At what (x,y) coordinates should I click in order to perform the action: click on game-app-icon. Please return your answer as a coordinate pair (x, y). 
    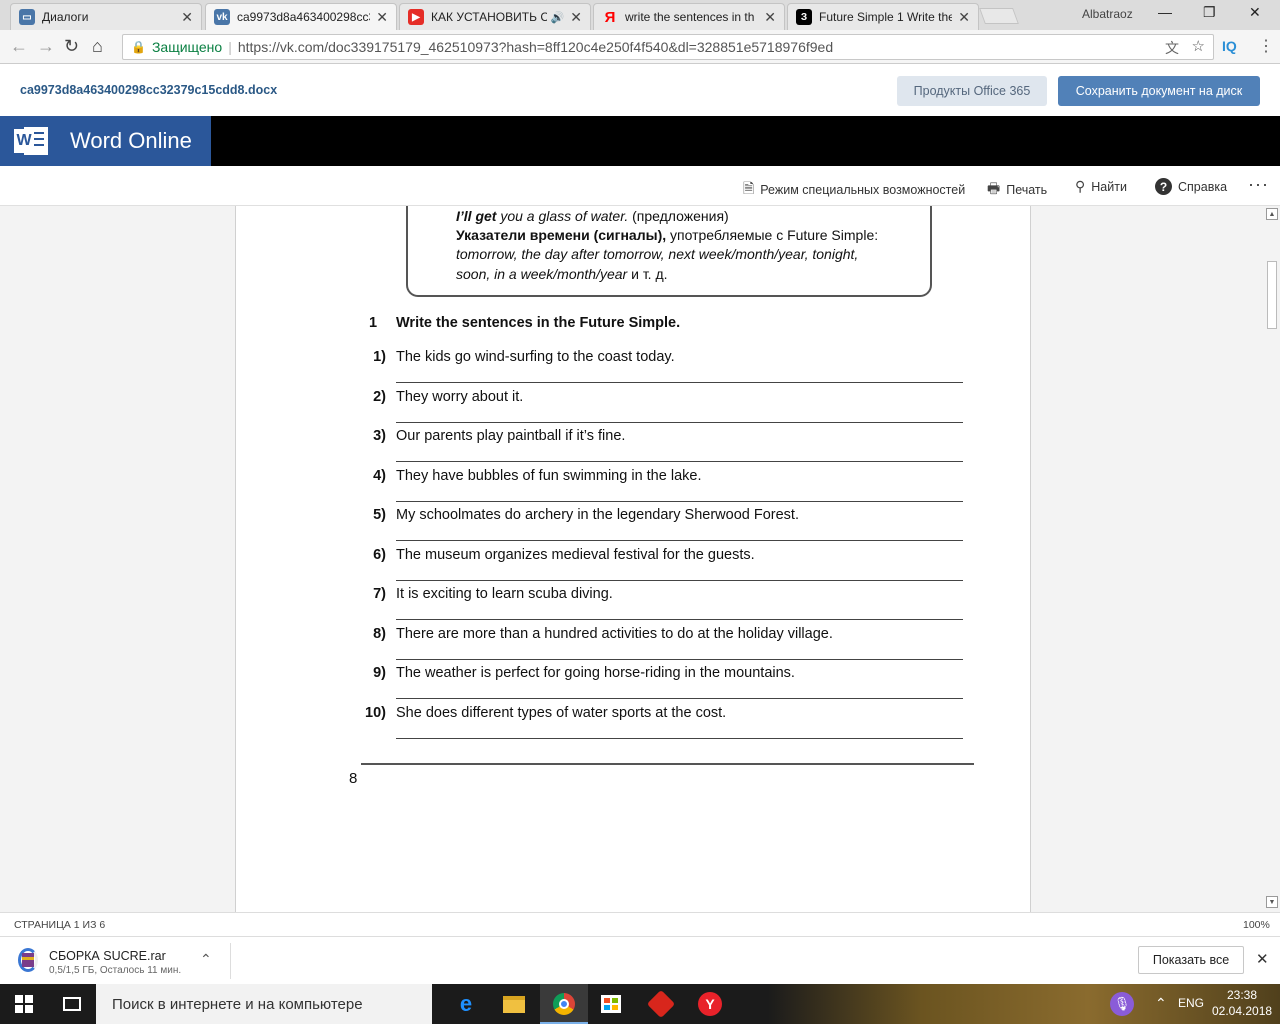
    Looking at the image, I should click on (661, 1004).